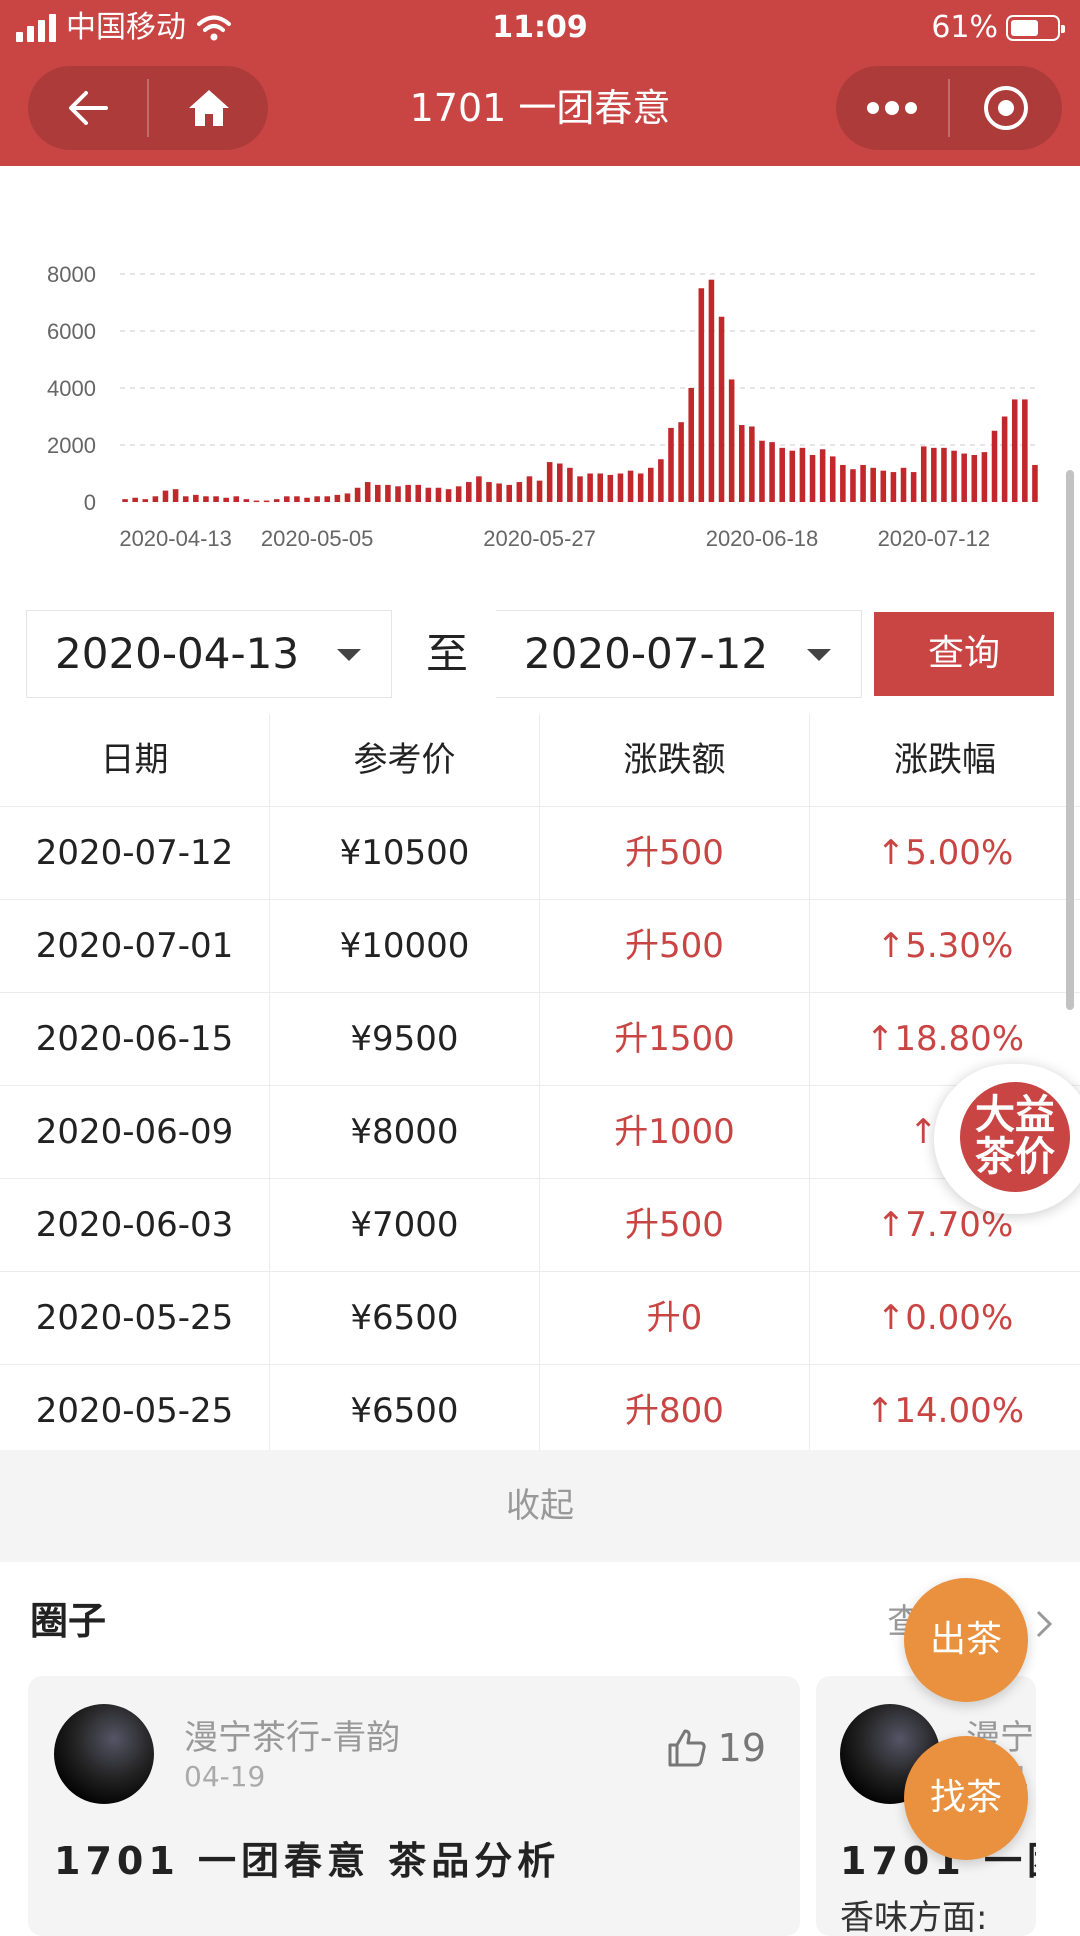 Image resolution: width=1080 pixels, height=1936 pixels. What do you see at coordinates (135, 1132) in the screenshot?
I see `cell-date: 2020-06-09` at bounding box center [135, 1132].